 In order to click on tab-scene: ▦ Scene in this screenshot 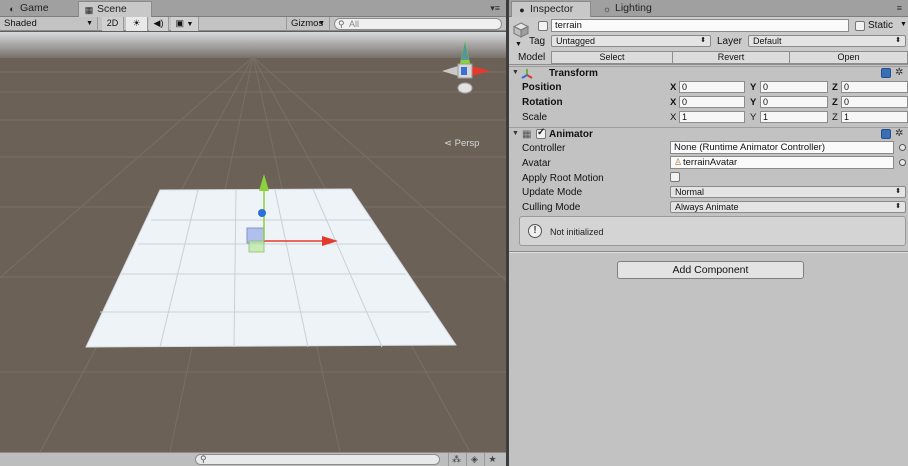, I will do `click(115, 9)`.